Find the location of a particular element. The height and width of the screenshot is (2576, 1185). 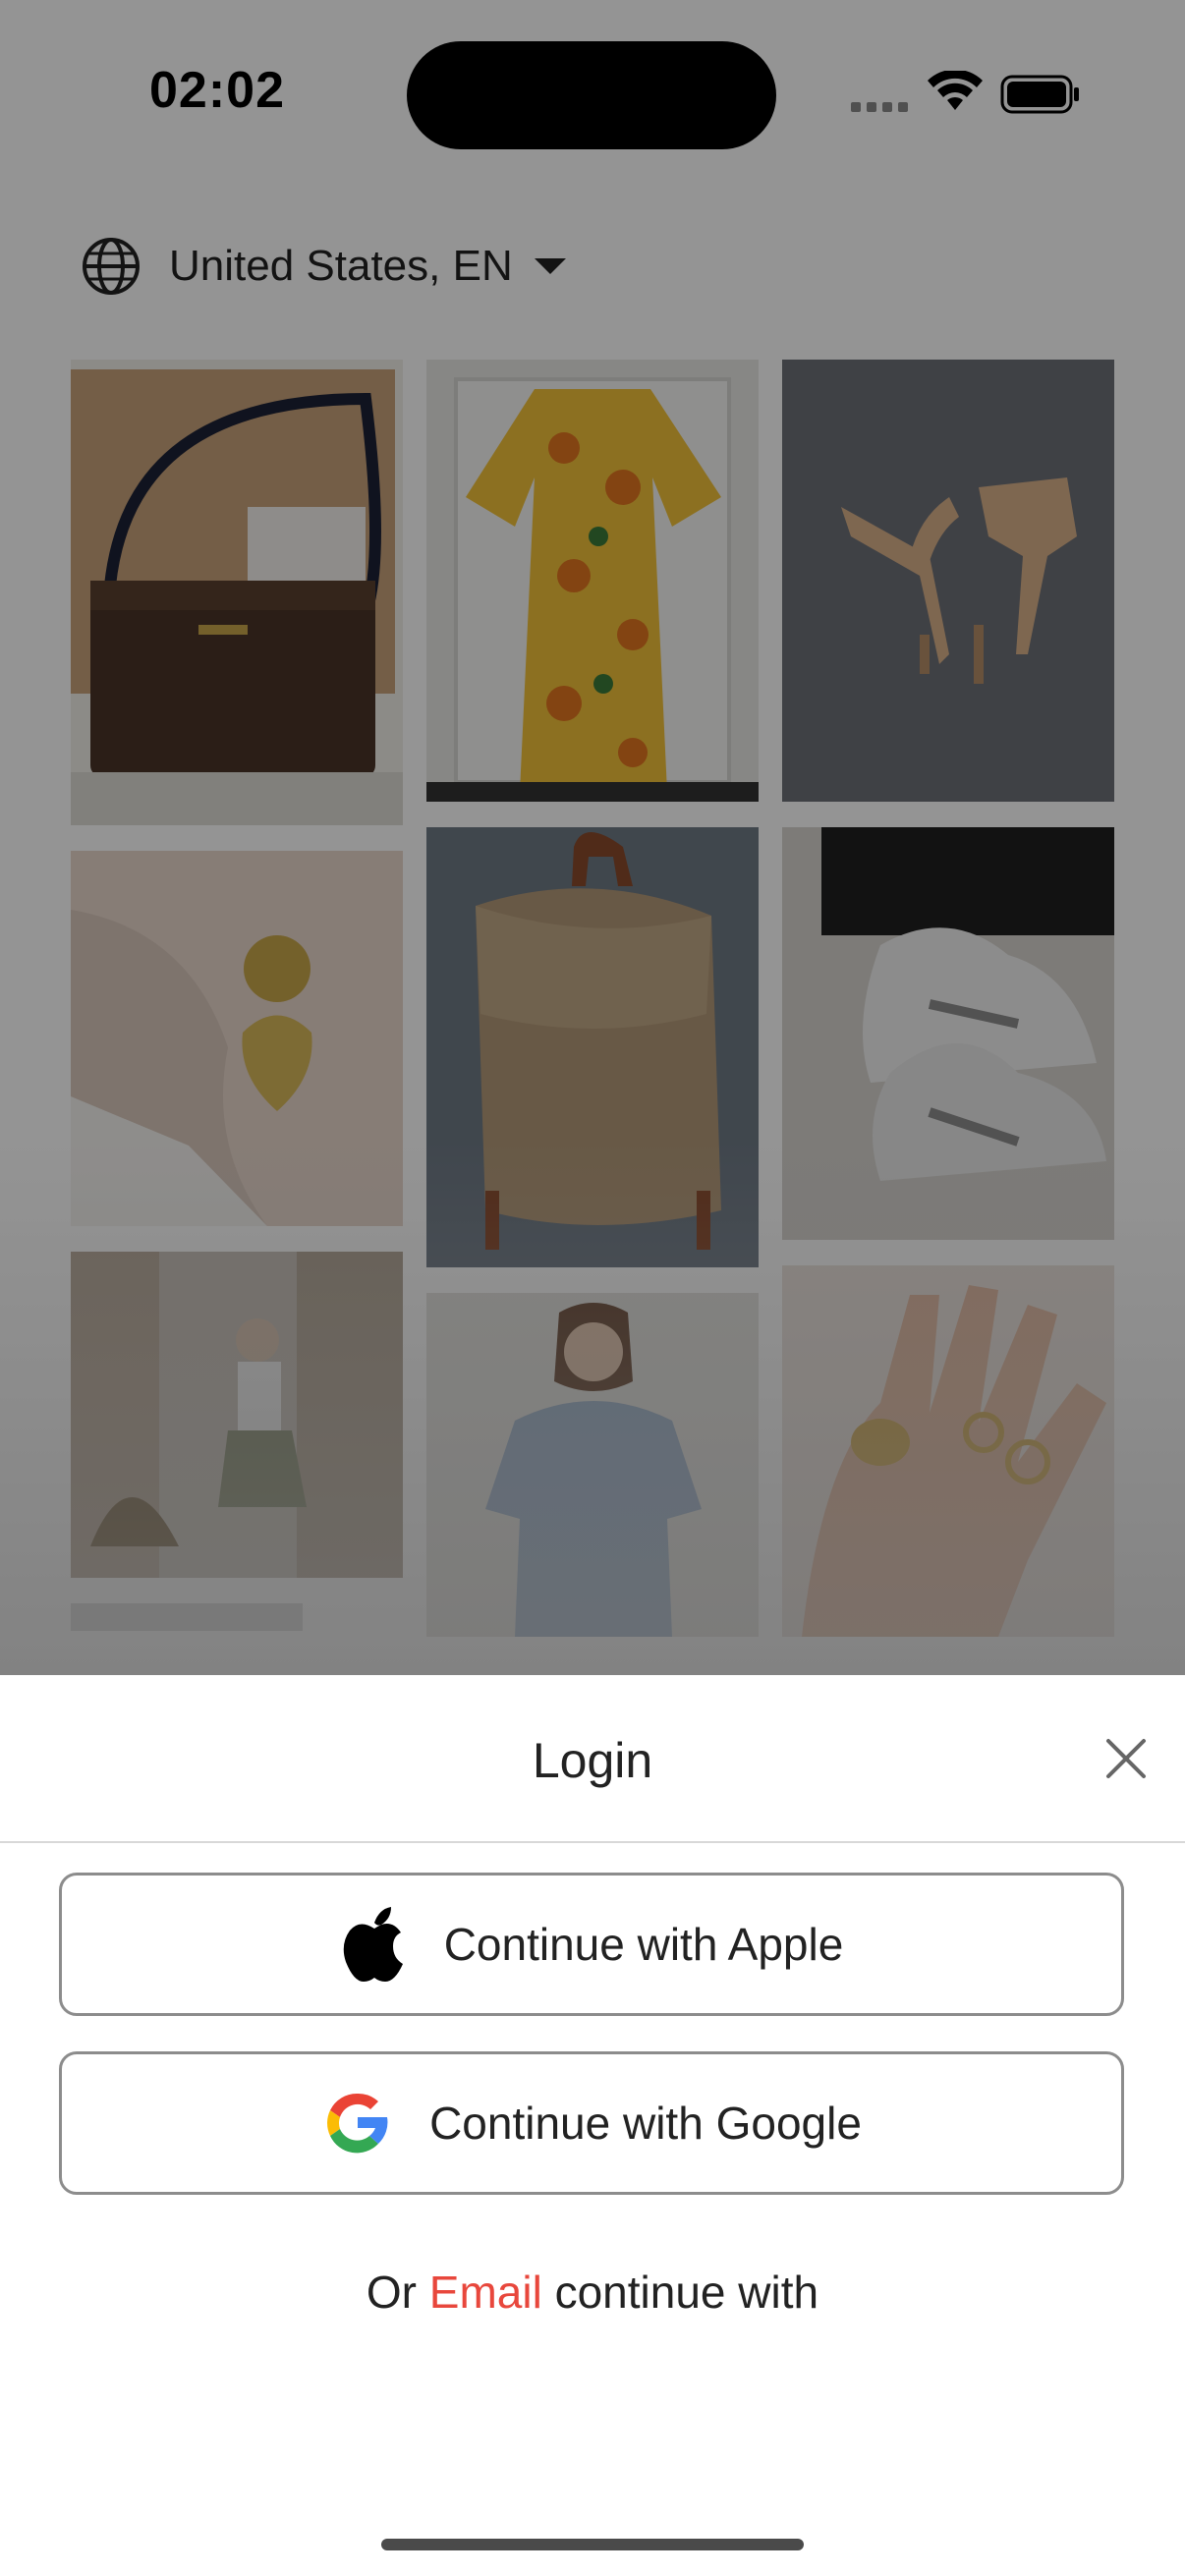

outfit-photo is located at coordinates (237, 1415).